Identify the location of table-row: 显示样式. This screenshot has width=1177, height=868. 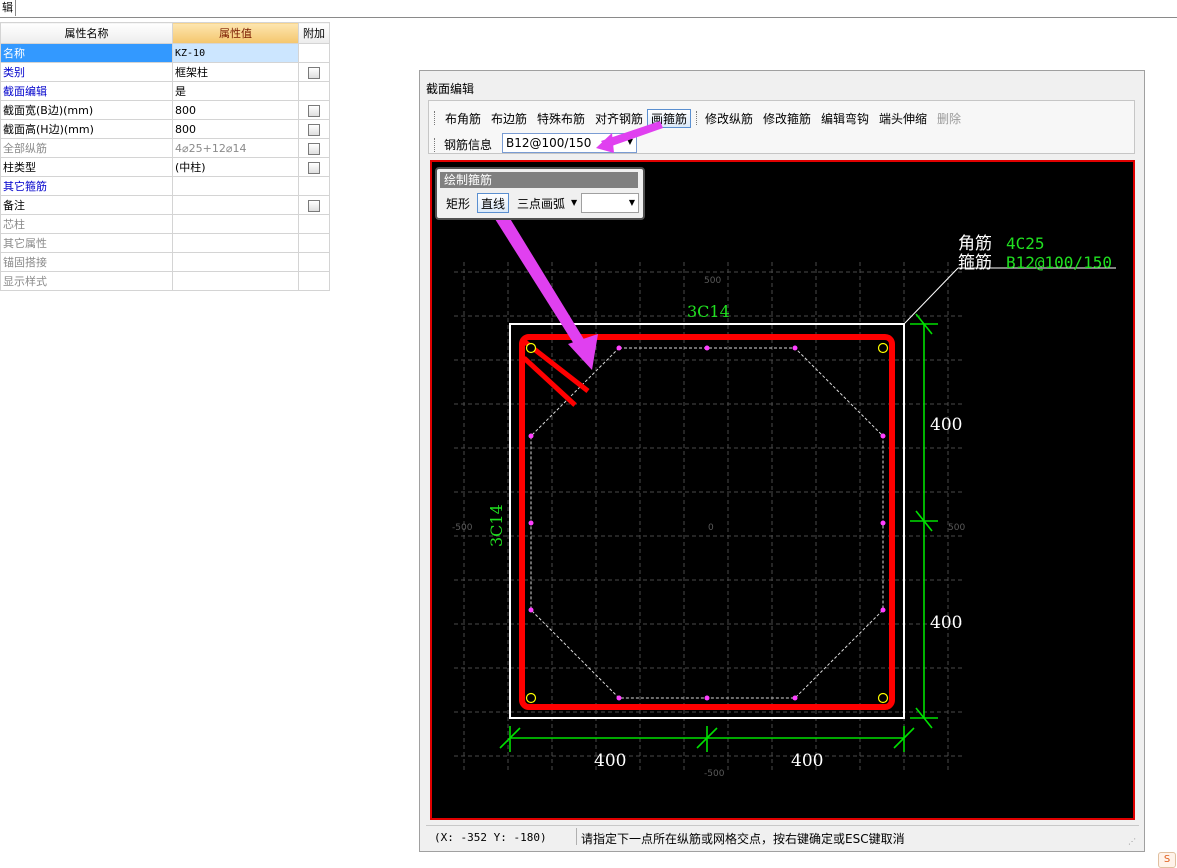
(165, 281).